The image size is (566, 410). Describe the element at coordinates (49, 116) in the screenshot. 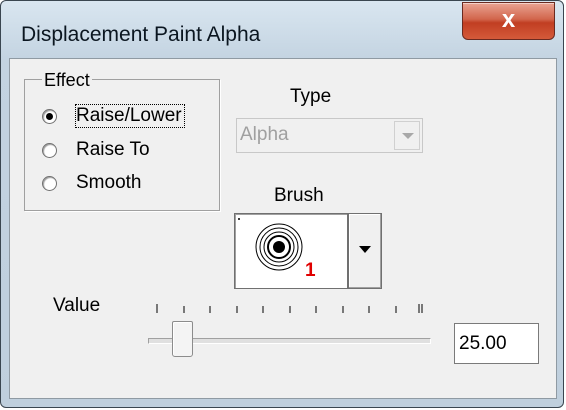

I see `radio-selected-icon` at that location.